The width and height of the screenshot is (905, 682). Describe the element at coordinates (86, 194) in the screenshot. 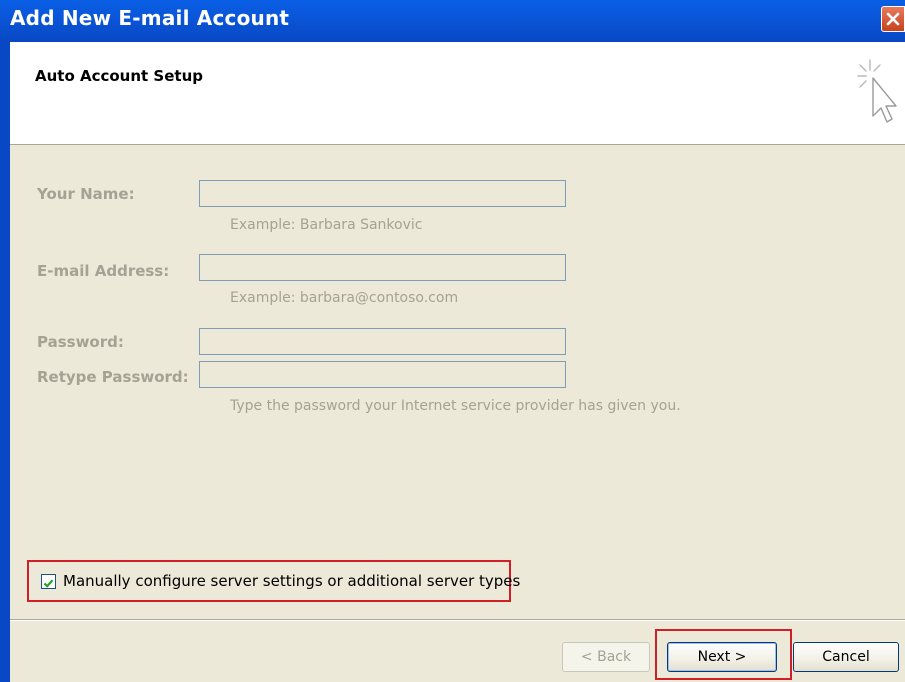

I see `your-name-label: Your Name:` at that location.